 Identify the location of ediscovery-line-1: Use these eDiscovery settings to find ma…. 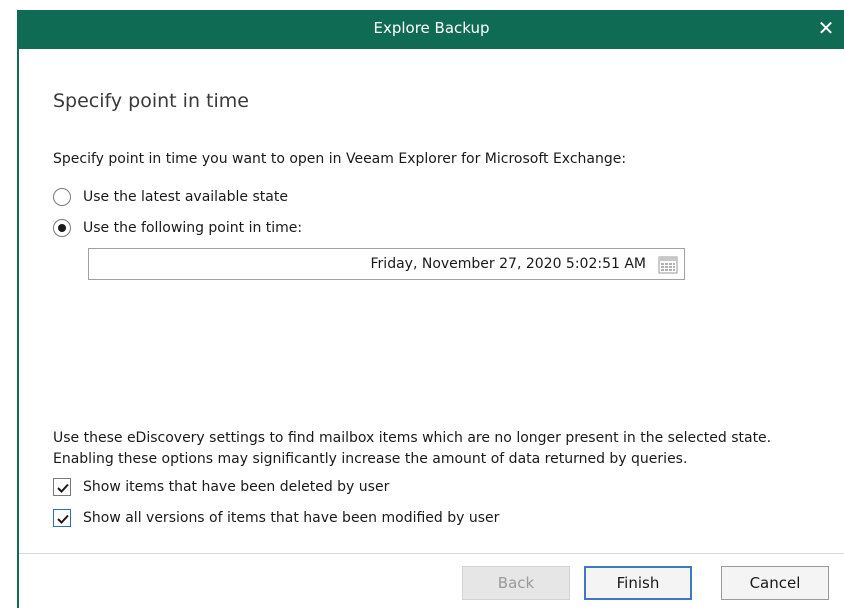
(412, 438).